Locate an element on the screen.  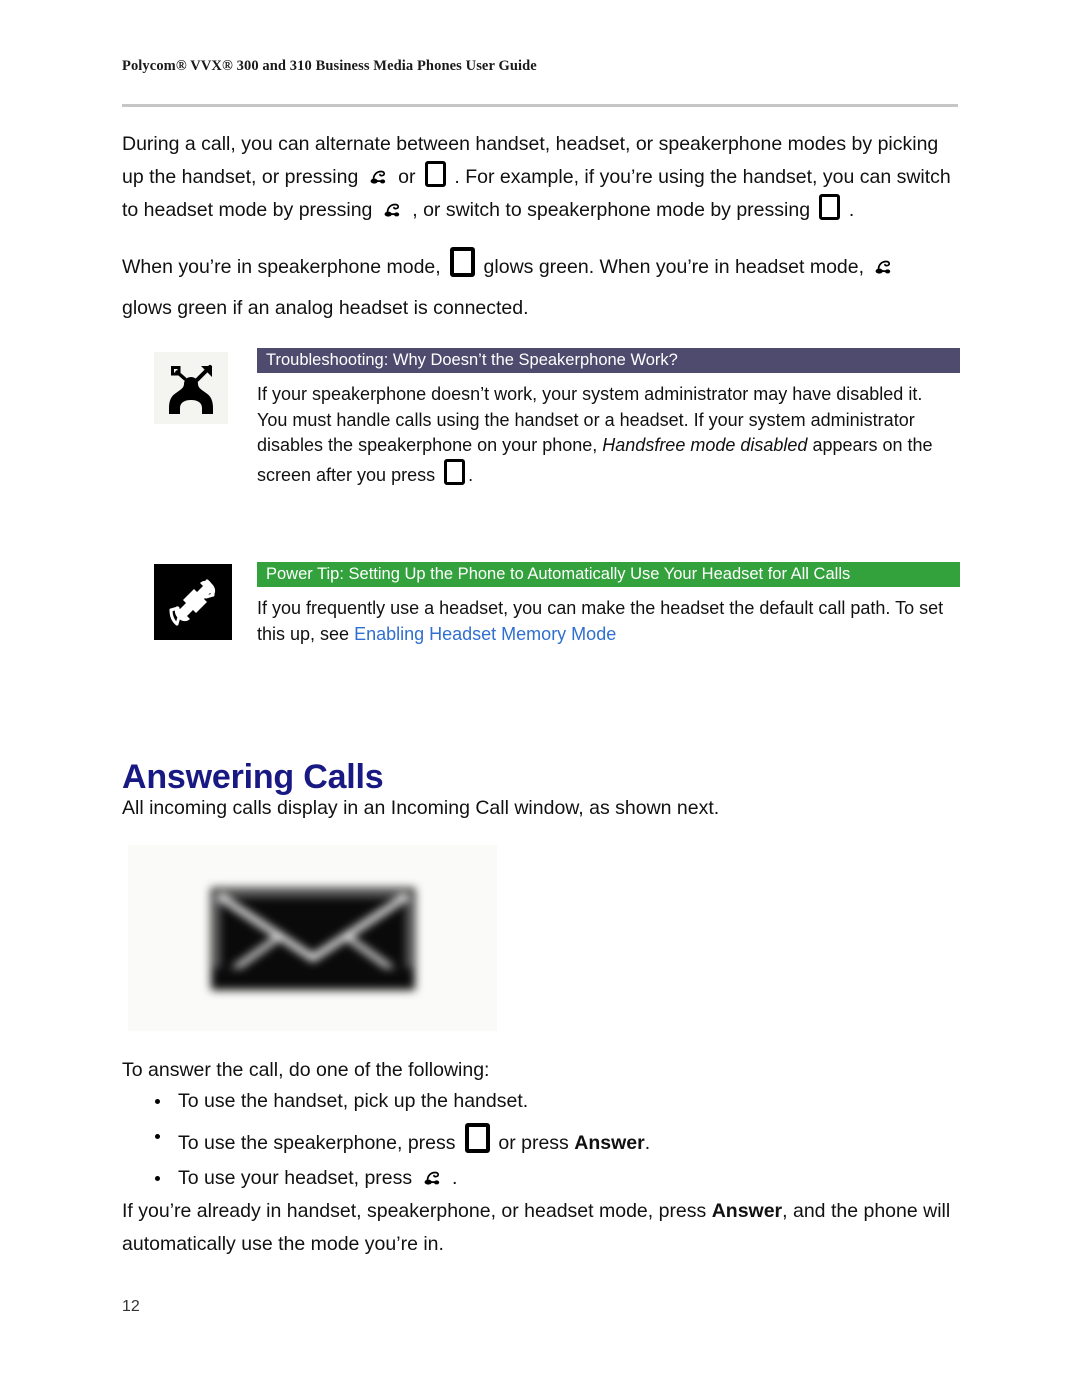
list-item: To use your headset, press . is located at coordinates (522, 1178).